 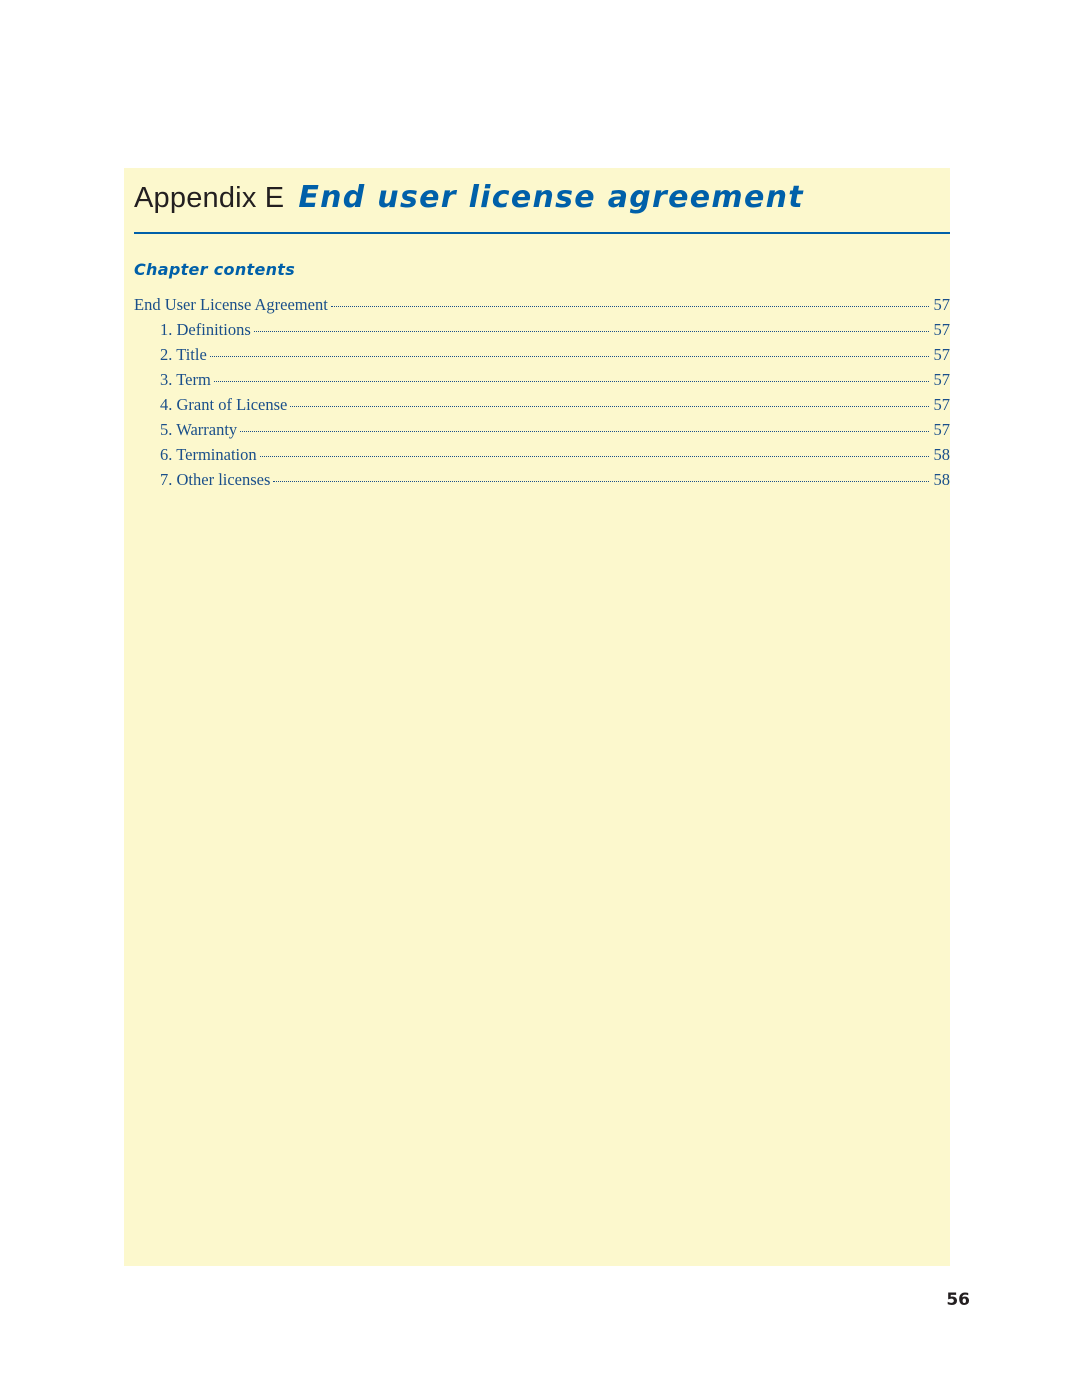 What do you see at coordinates (542, 233) in the screenshot?
I see `title-divider` at bounding box center [542, 233].